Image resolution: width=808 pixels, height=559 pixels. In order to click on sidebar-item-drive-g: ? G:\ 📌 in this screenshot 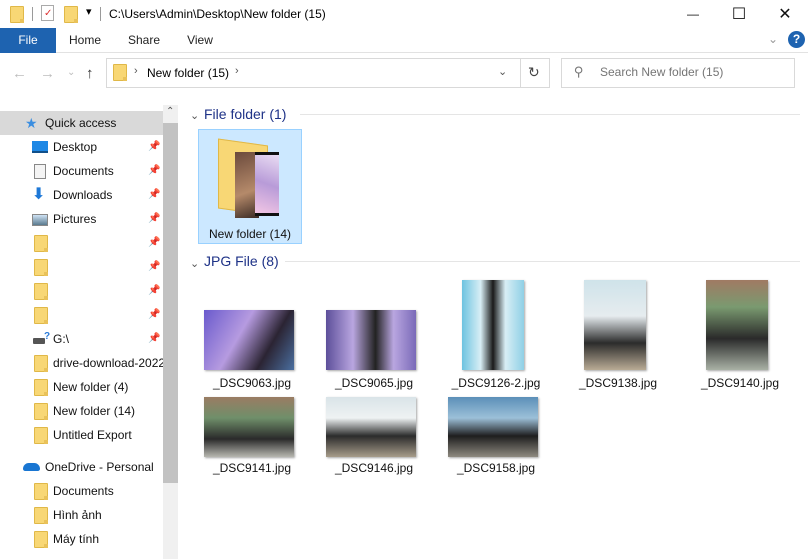, I will do `click(81, 339)`.